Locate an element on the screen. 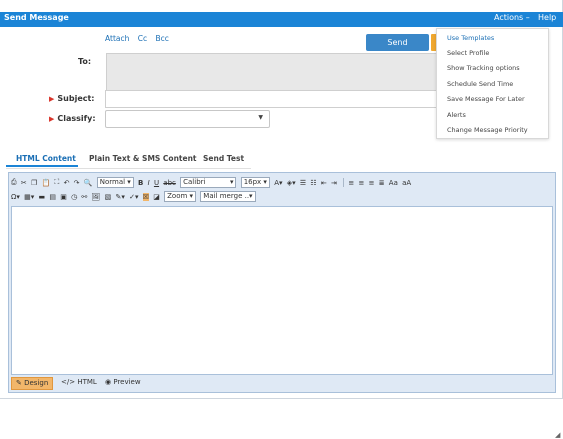 Image resolution: width=563 pixels, height=439 pixels. strikethrough-icon: abc is located at coordinates (169, 183).